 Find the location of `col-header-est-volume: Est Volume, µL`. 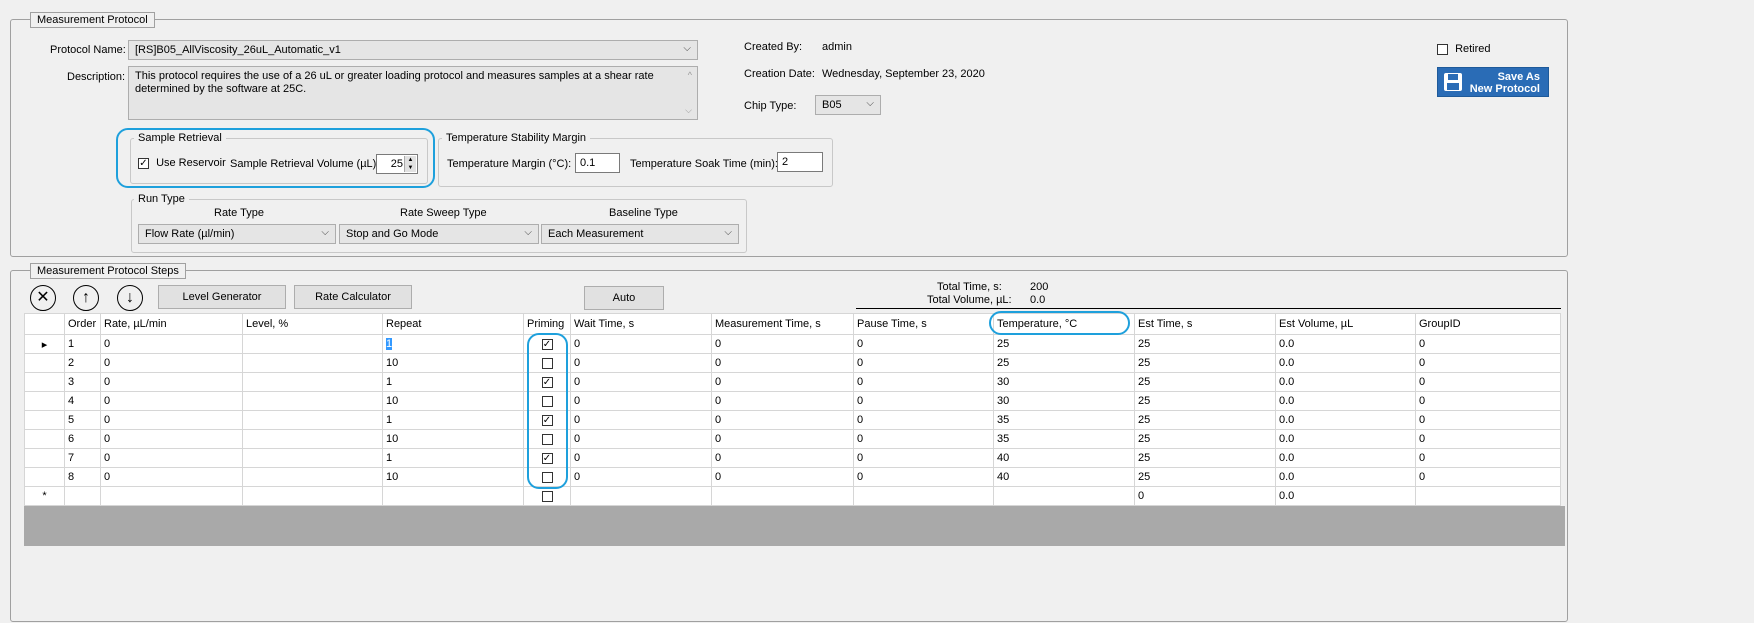

col-header-est-volume: Est Volume, µL is located at coordinates (1345, 324).